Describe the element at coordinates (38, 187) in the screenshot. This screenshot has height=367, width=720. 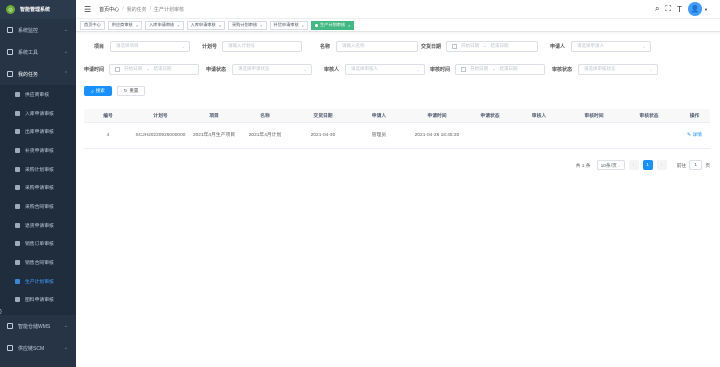
I see `sidebar-item-purchase-apply-review: 采购申请审核` at that location.